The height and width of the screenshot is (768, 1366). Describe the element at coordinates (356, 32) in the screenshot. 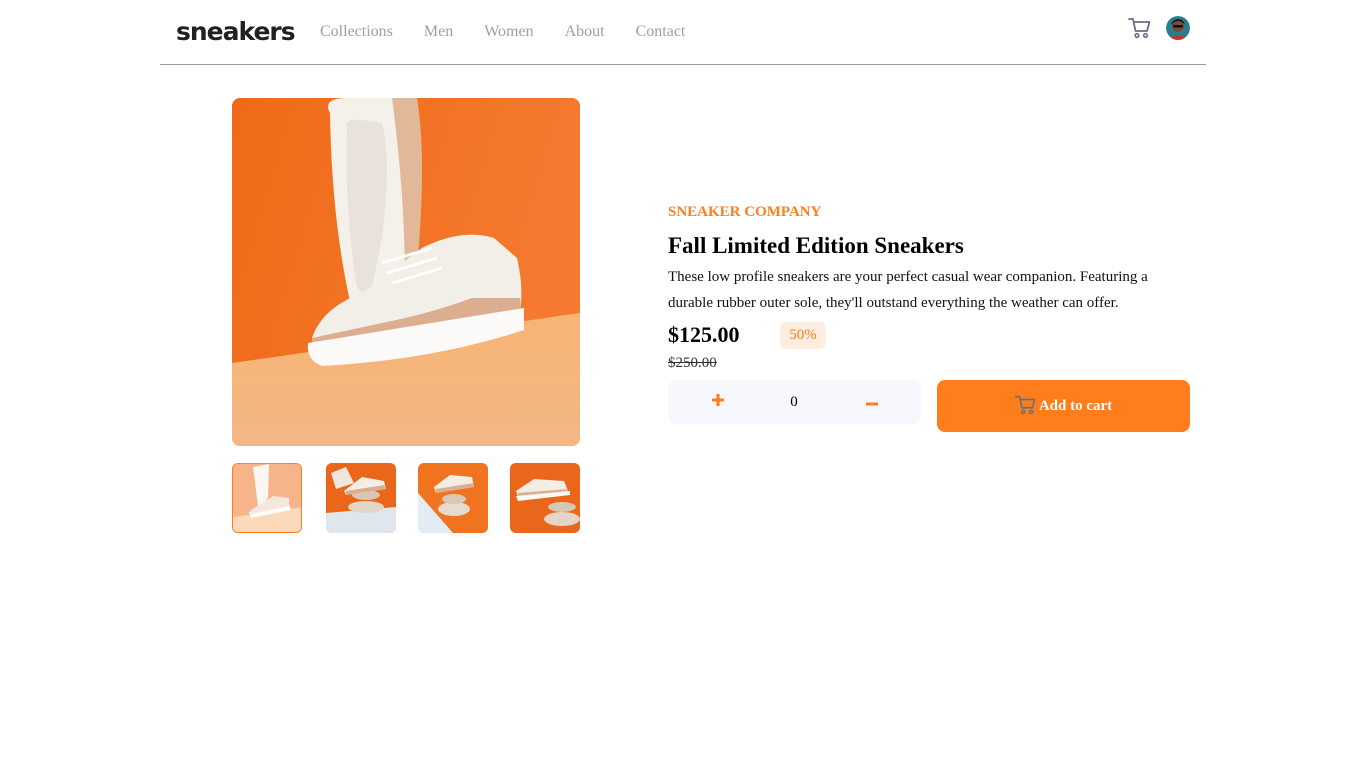

I see `nav-link-collections: Collections` at that location.